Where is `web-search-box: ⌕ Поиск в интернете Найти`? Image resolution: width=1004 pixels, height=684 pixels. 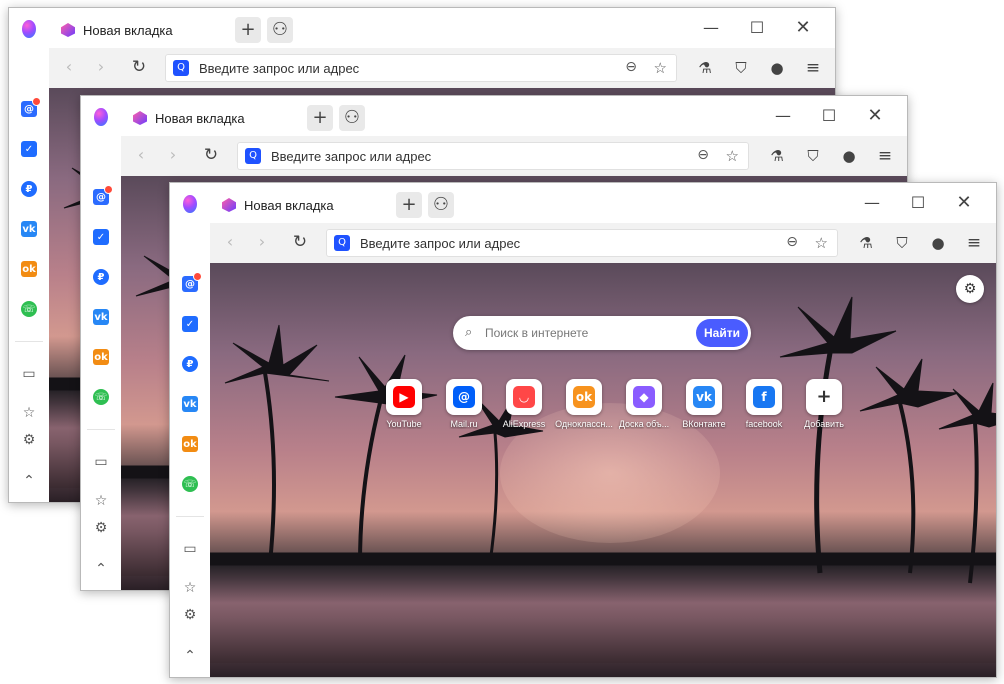 web-search-box: ⌕ Поиск в интернете Найти is located at coordinates (602, 333).